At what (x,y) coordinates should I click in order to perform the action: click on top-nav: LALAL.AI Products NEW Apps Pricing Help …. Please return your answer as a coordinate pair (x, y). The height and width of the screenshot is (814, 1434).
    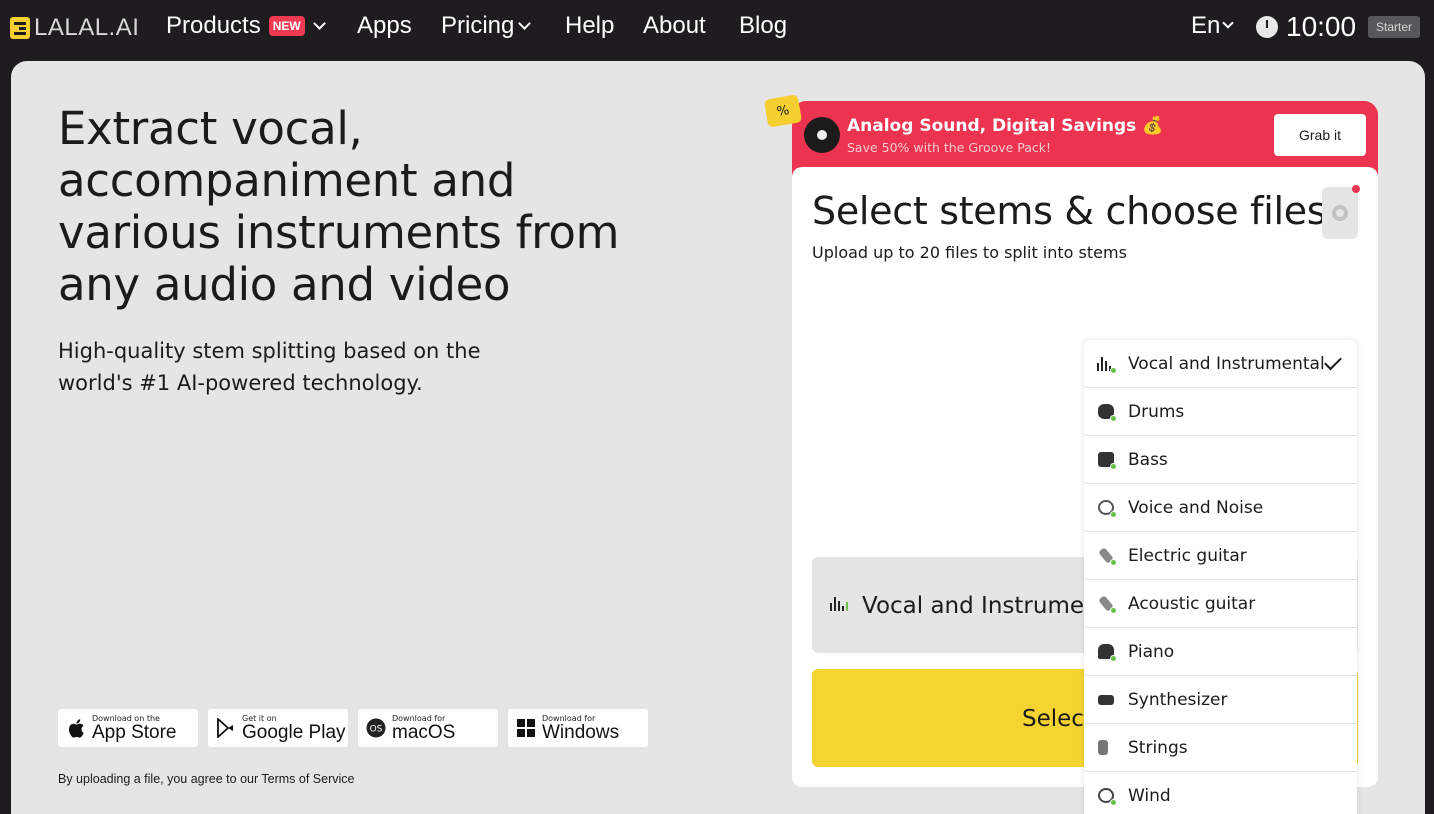
    Looking at the image, I should click on (717, 28).